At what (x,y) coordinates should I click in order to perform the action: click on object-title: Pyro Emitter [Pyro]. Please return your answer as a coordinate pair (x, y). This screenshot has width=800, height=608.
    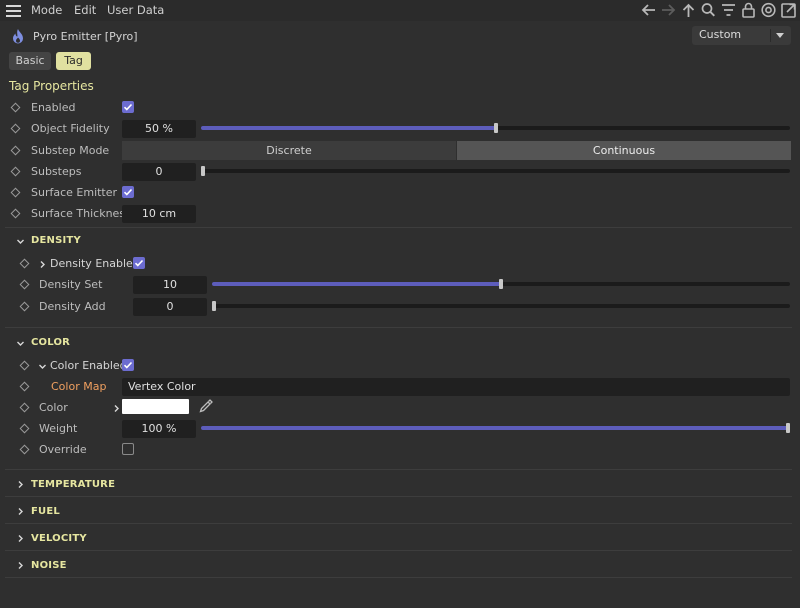
    Looking at the image, I should click on (85, 36).